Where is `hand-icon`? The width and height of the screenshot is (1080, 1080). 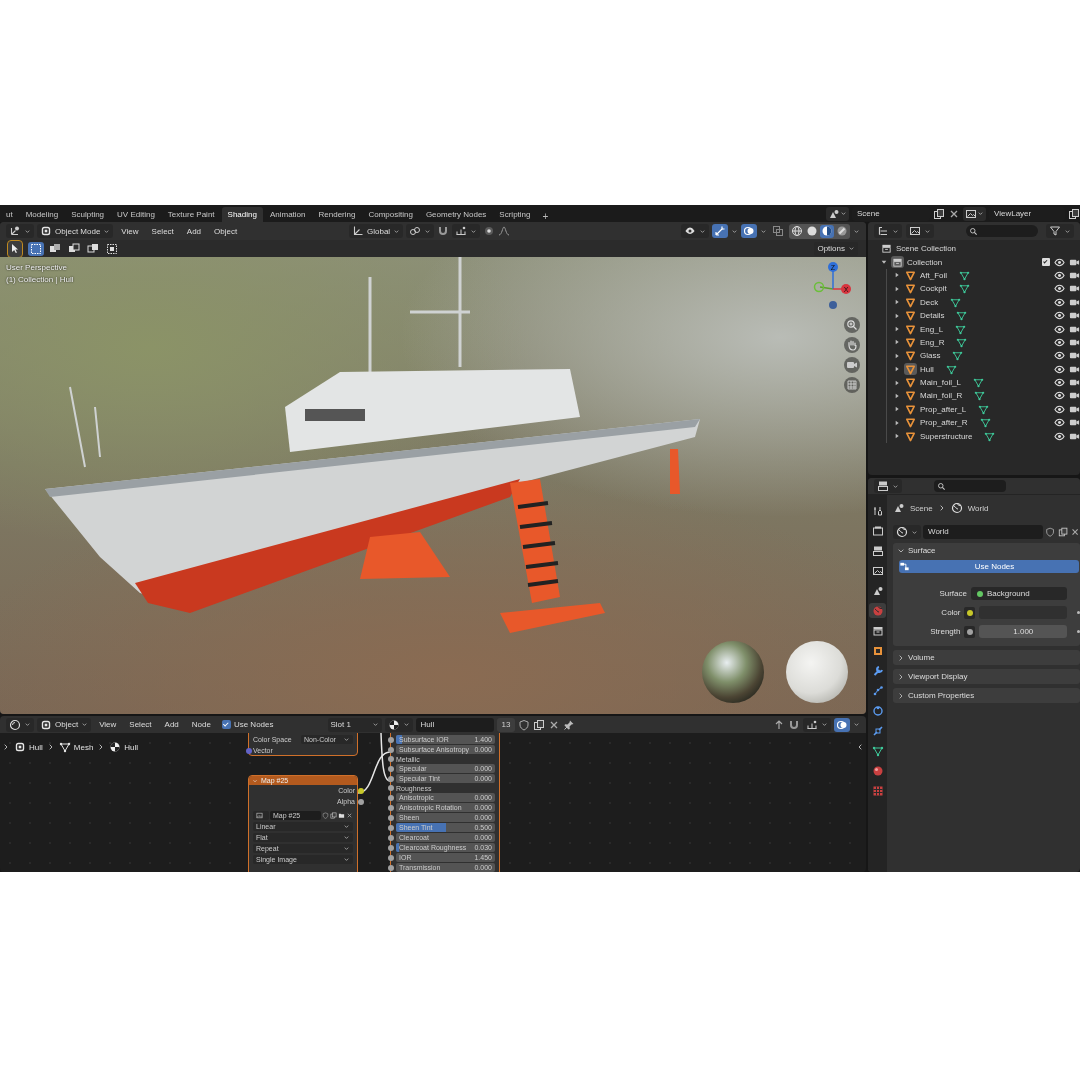
hand-icon is located at coordinates (852, 345).